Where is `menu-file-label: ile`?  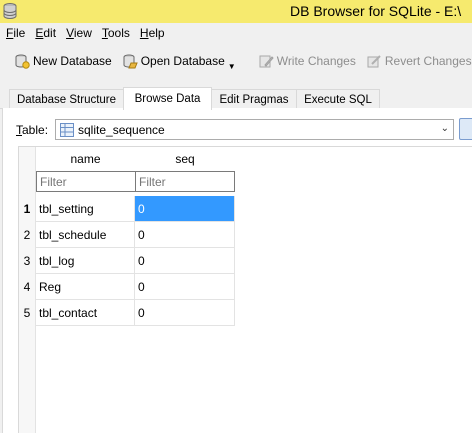
menu-file-label: ile is located at coordinates (19, 33).